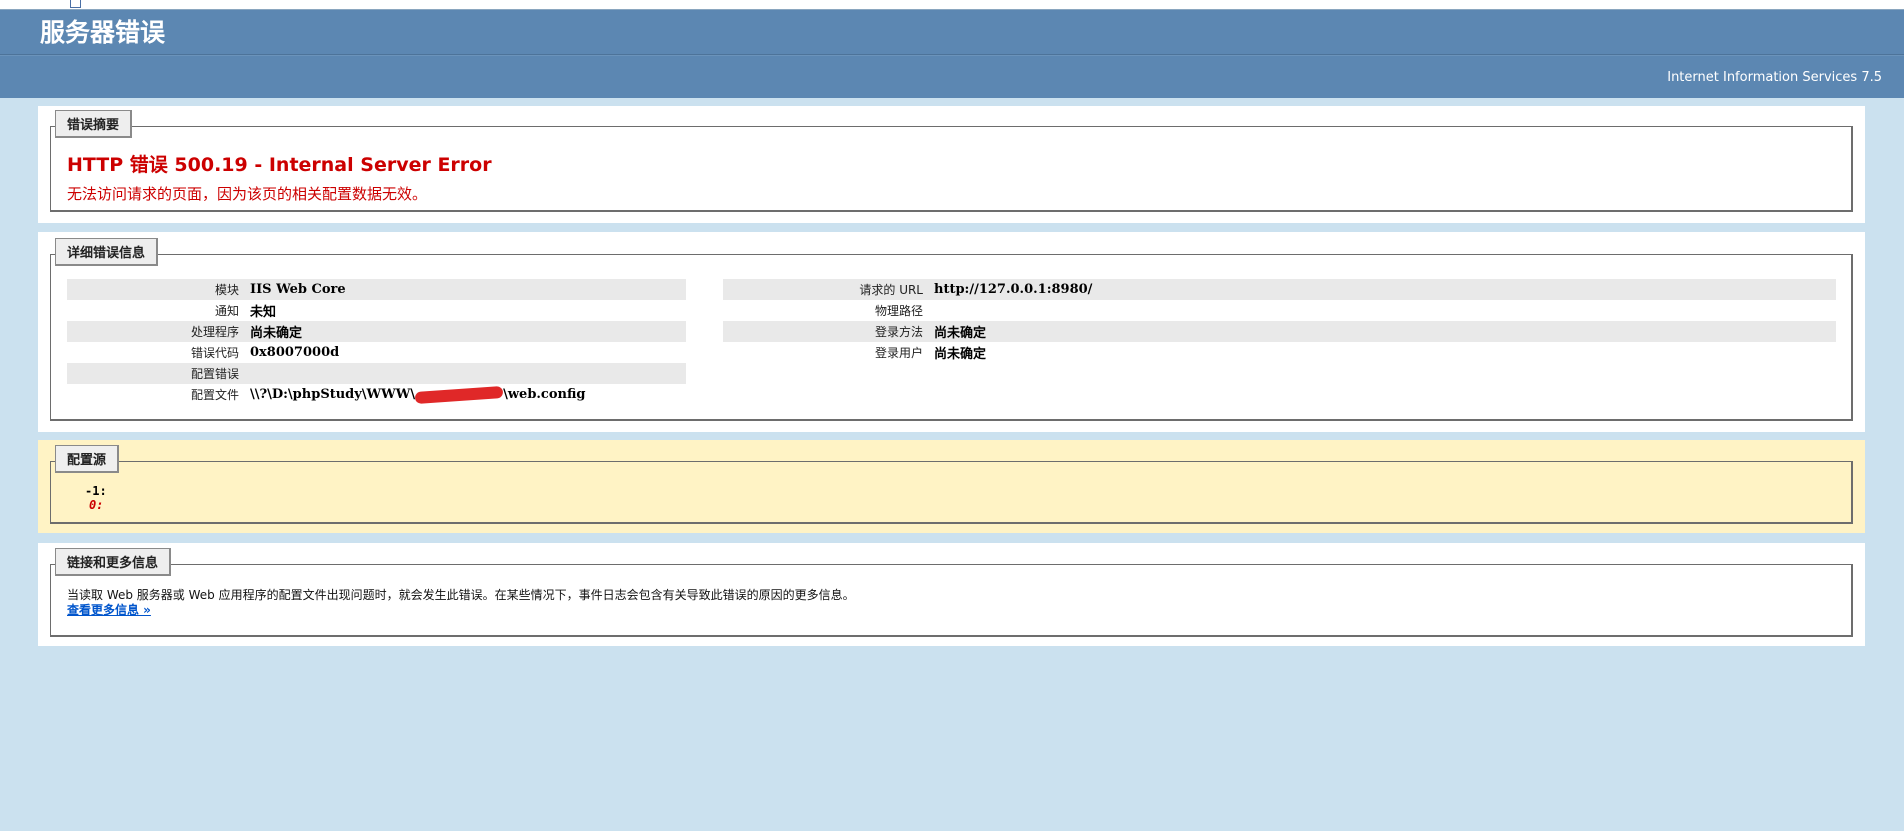  Describe the element at coordinates (113, 562) in the screenshot. I see `more-info-legend: 链接和更多信息` at that location.